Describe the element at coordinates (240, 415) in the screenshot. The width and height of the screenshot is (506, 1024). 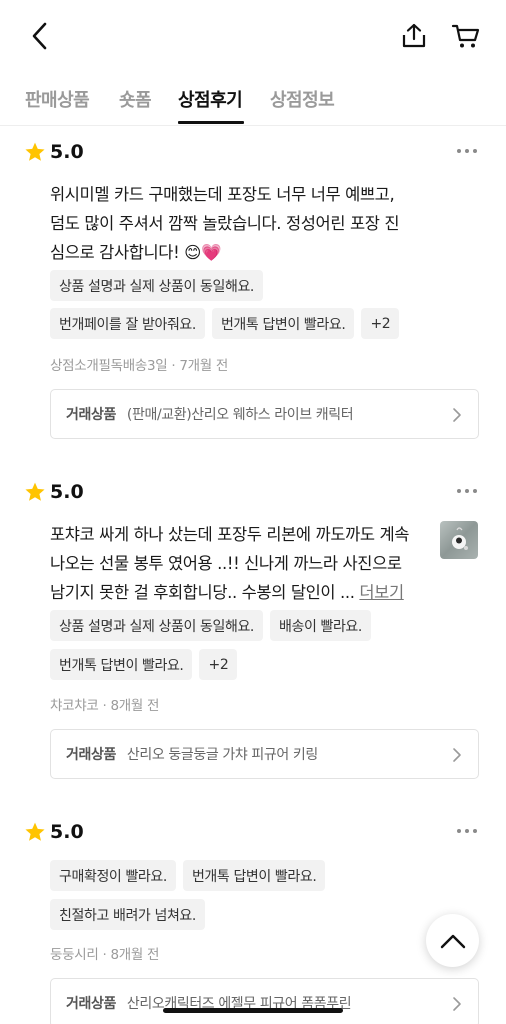
I see `product-name: (판매/교환)산리오 웨하스 라이브 캐릭터` at that location.